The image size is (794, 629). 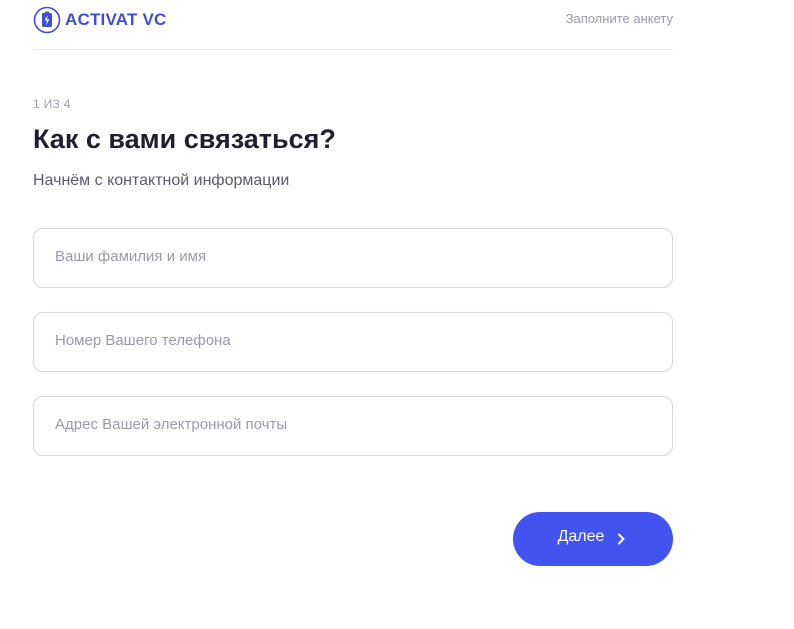 I want to click on logo: ACTIVAT VC, so click(x=99, y=19).